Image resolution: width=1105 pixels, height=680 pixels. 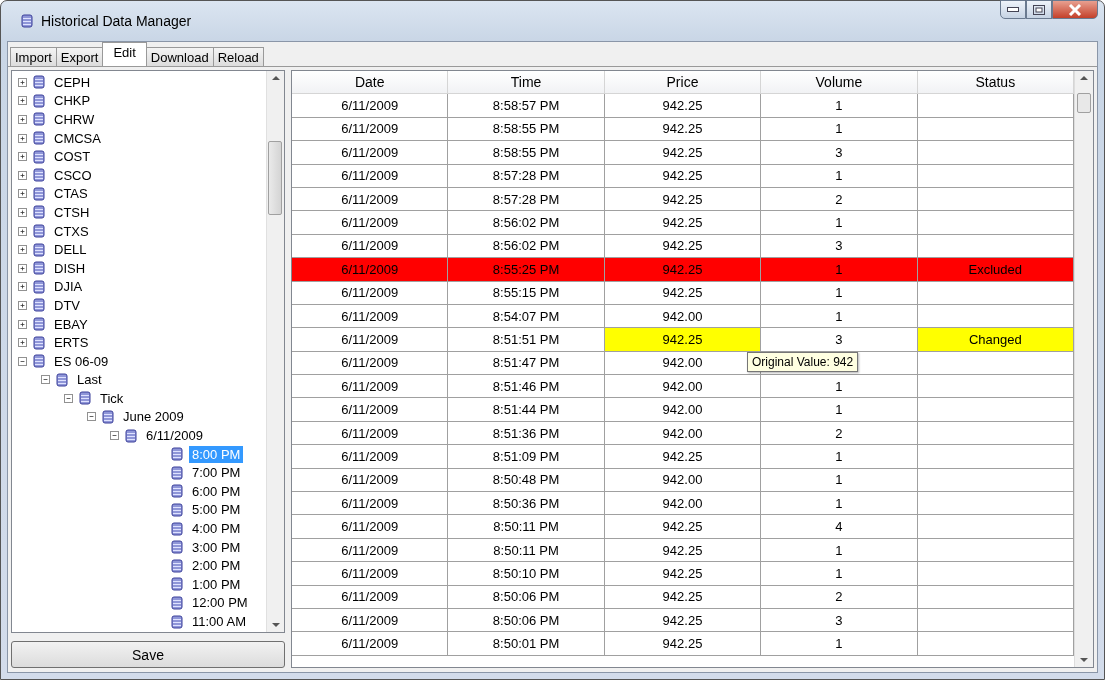 What do you see at coordinates (526, 199) in the screenshot?
I see `table-cell: 8:57:28 PM` at bounding box center [526, 199].